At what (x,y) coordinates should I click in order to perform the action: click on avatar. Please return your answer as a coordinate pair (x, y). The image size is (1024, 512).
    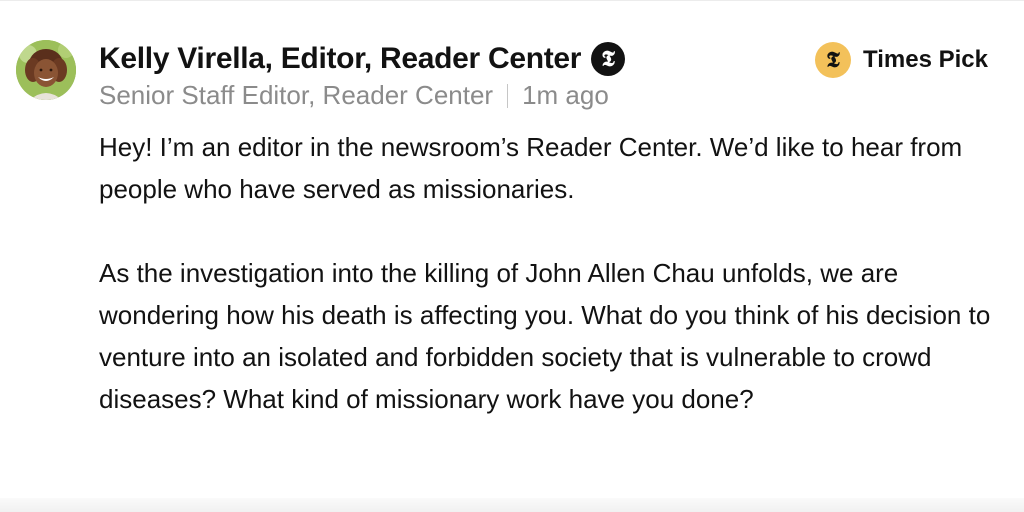
    Looking at the image, I should click on (46, 70).